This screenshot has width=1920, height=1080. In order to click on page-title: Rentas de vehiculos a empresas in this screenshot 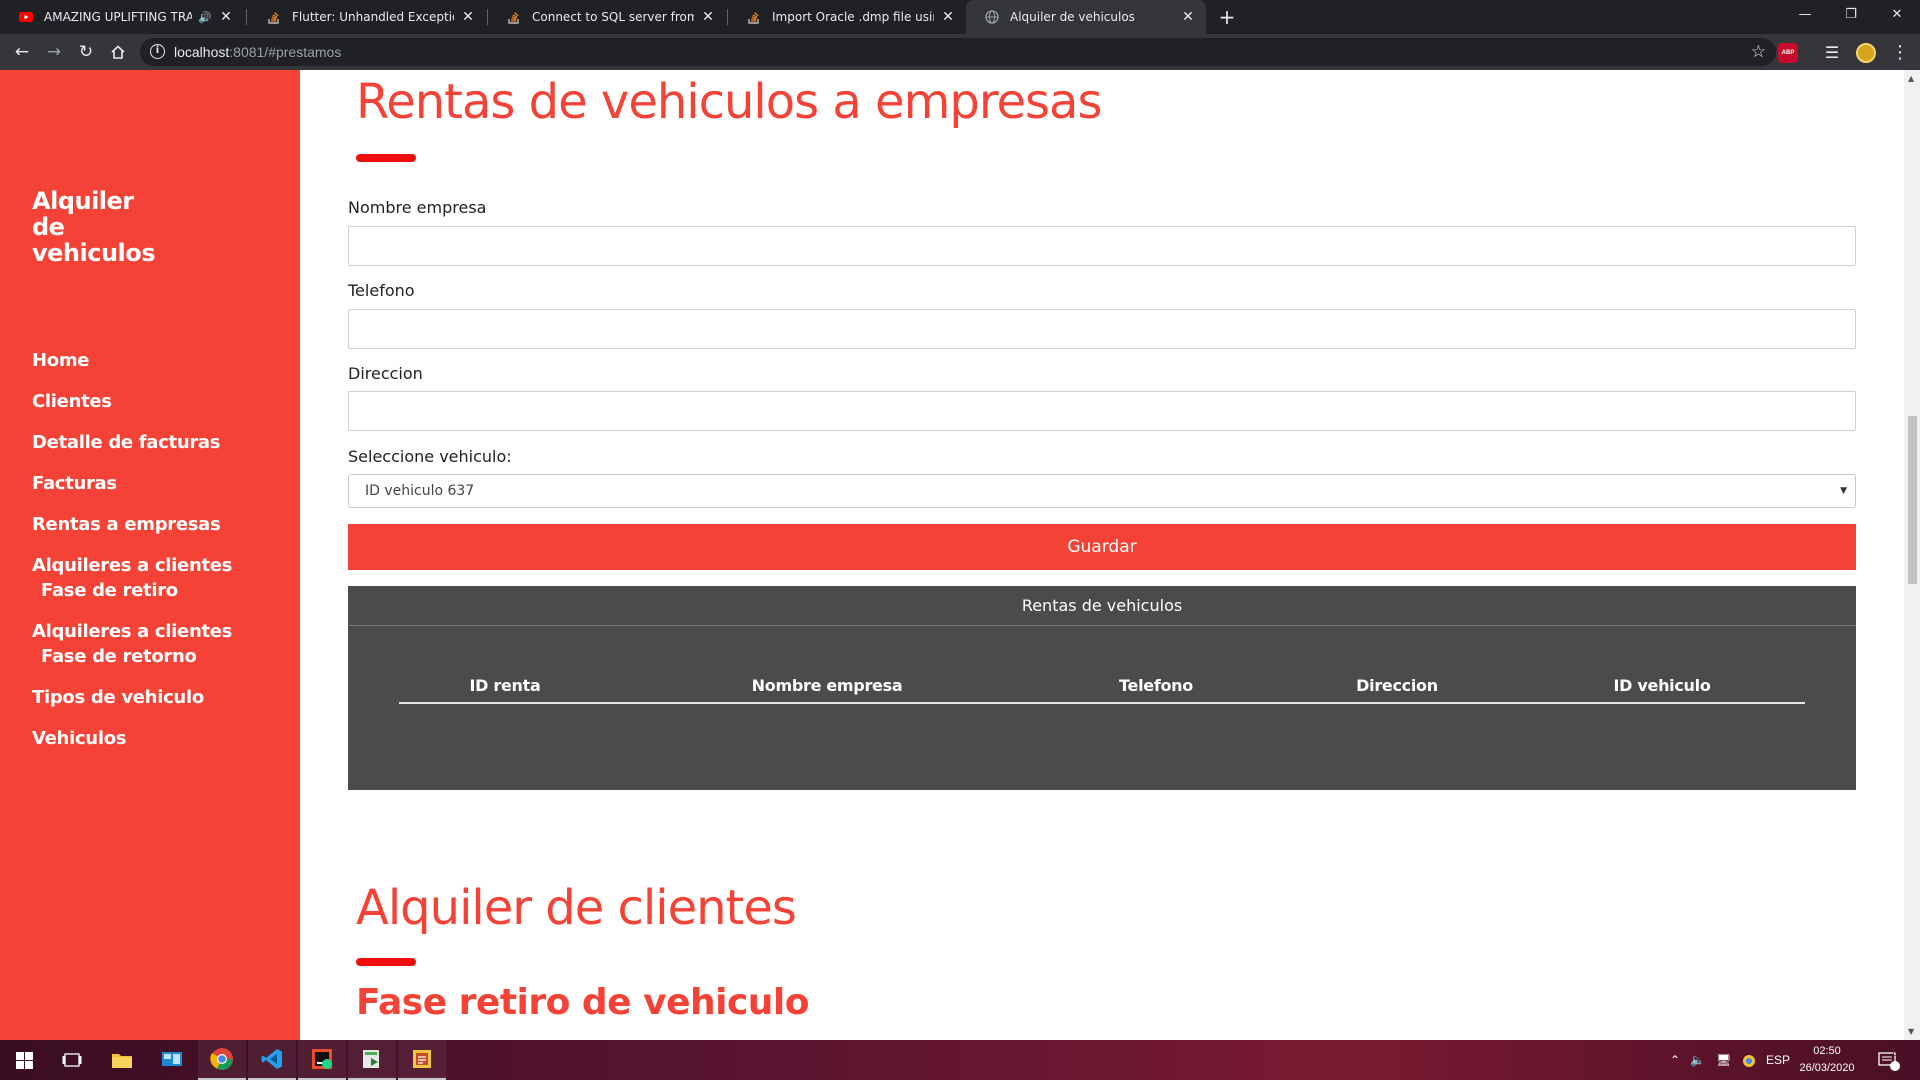, I will do `click(729, 102)`.